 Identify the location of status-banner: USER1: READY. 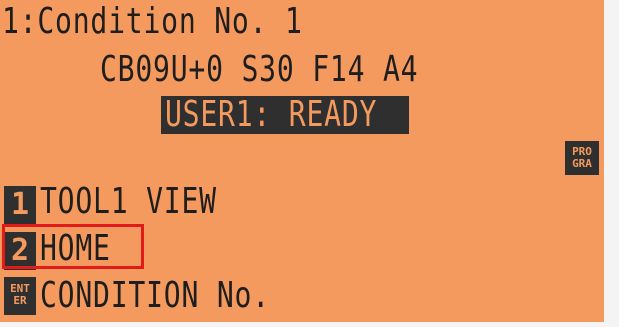
(285, 114).